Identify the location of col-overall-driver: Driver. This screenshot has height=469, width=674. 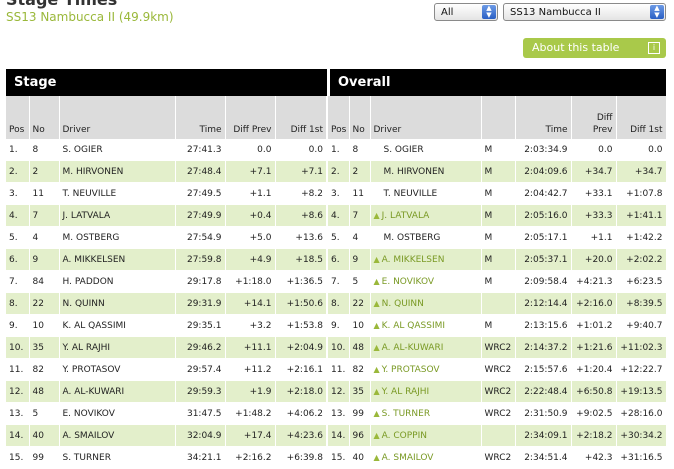
(426, 117).